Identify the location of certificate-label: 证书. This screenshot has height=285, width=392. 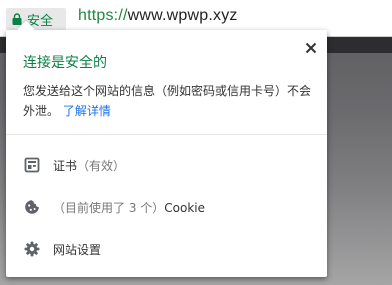
(65, 165).